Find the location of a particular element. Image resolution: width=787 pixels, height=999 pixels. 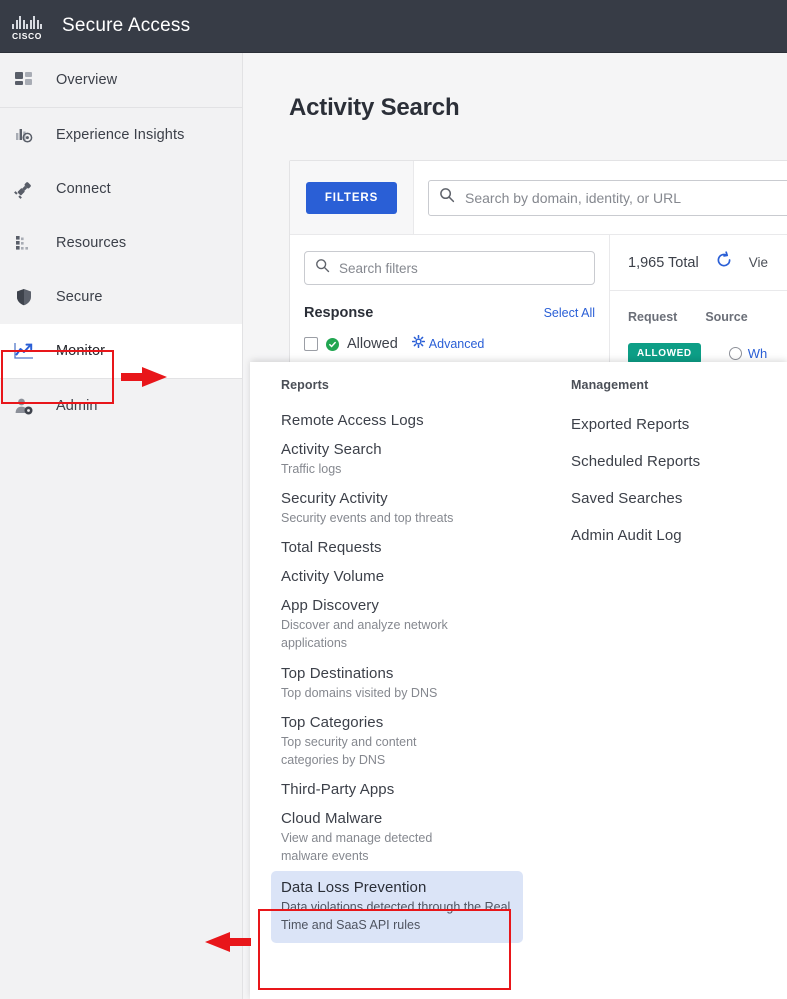

menu-item-title: Top Destinations is located at coordinates (337, 673).